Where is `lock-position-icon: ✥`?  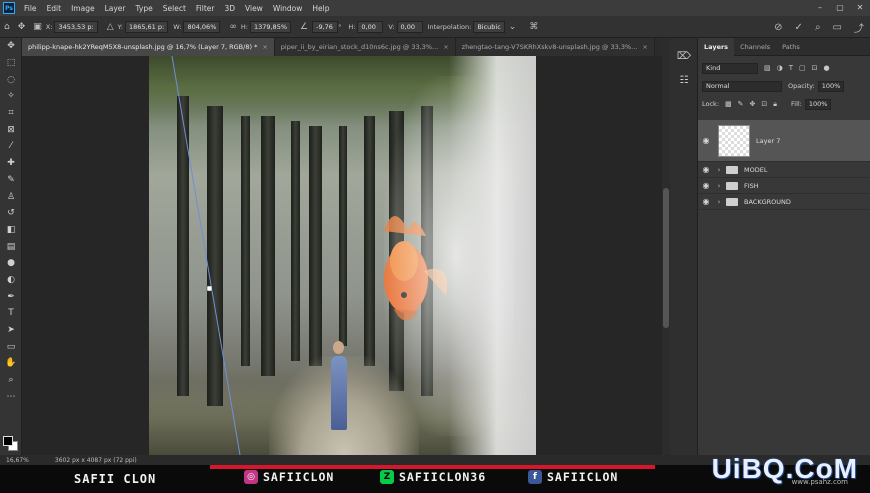 lock-position-icon: ✥ is located at coordinates (753, 104).